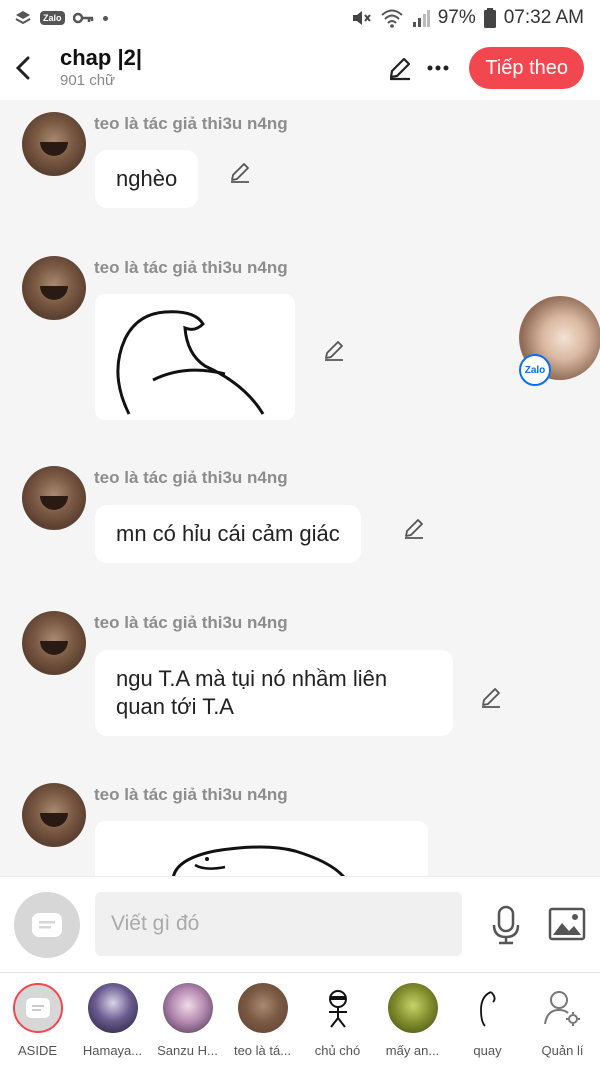 Image resolution: width=600 pixels, height=1067 pixels. Describe the element at coordinates (37, 1050) in the screenshot. I see `nav-label: ASIDE` at that location.